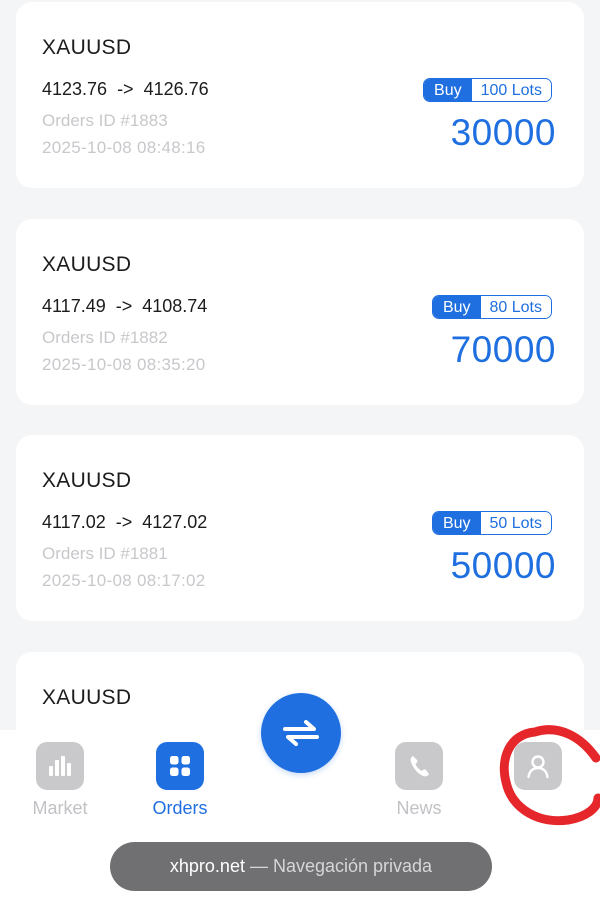  What do you see at coordinates (538, 766) in the screenshot?
I see `user-icon` at bounding box center [538, 766].